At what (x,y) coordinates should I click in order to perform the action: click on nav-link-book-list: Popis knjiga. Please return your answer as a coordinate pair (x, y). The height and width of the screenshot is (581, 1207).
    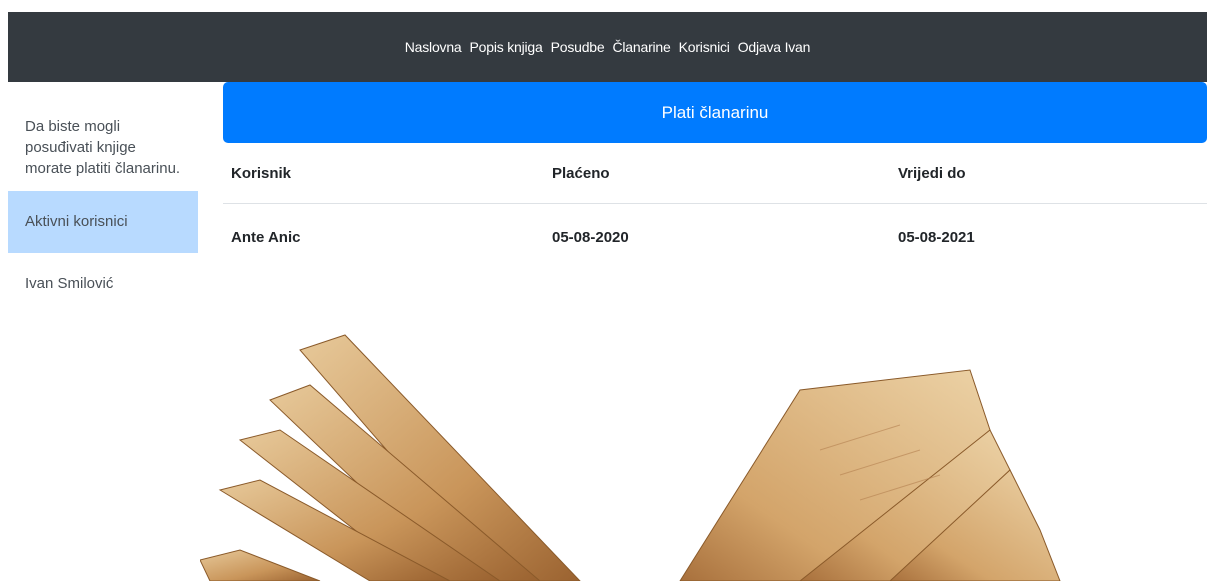
    Looking at the image, I should click on (506, 47).